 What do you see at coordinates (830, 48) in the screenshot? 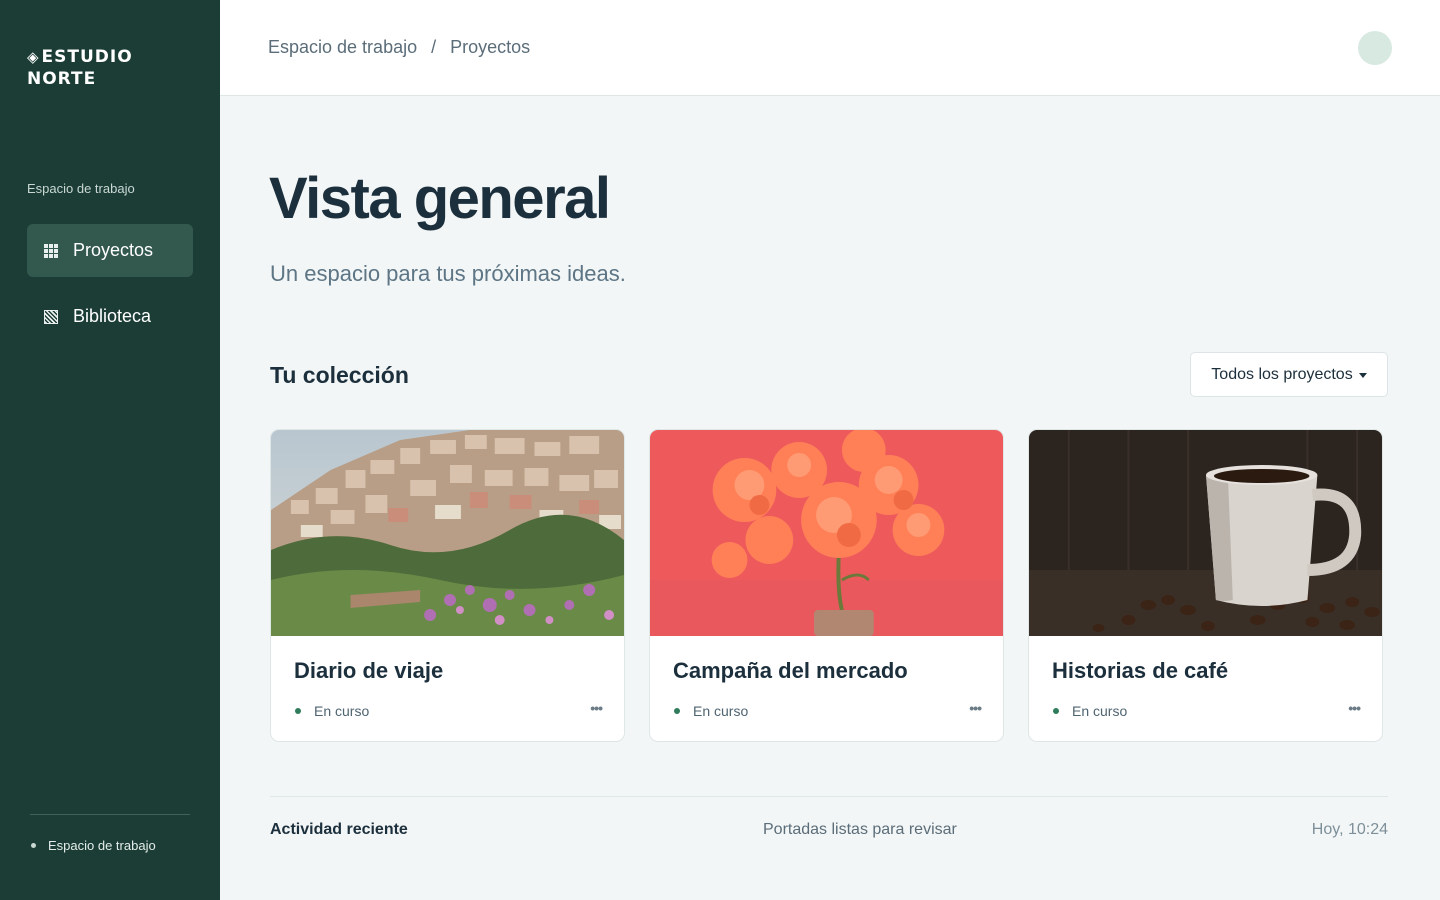
I see `top-bar: Espacio de trabajo / Proyectos` at bounding box center [830, 48].